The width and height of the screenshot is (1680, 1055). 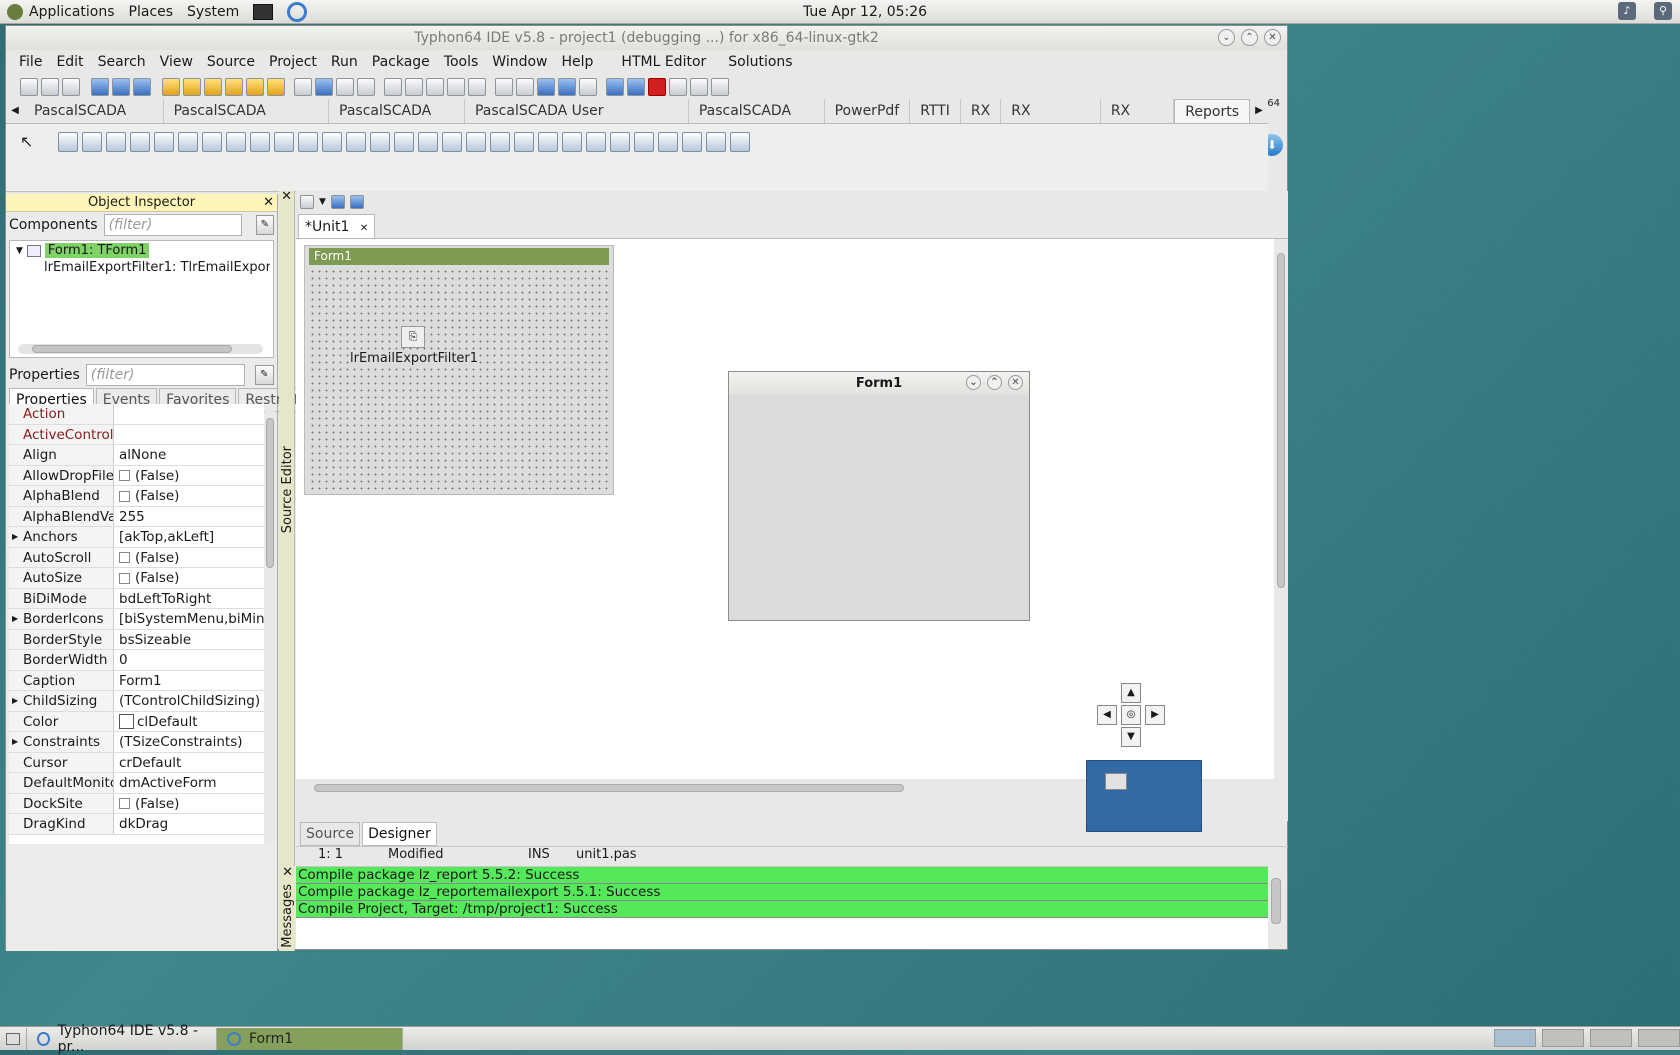 I want to click on property-grid-scrollbar, so click(x=270, y=624).